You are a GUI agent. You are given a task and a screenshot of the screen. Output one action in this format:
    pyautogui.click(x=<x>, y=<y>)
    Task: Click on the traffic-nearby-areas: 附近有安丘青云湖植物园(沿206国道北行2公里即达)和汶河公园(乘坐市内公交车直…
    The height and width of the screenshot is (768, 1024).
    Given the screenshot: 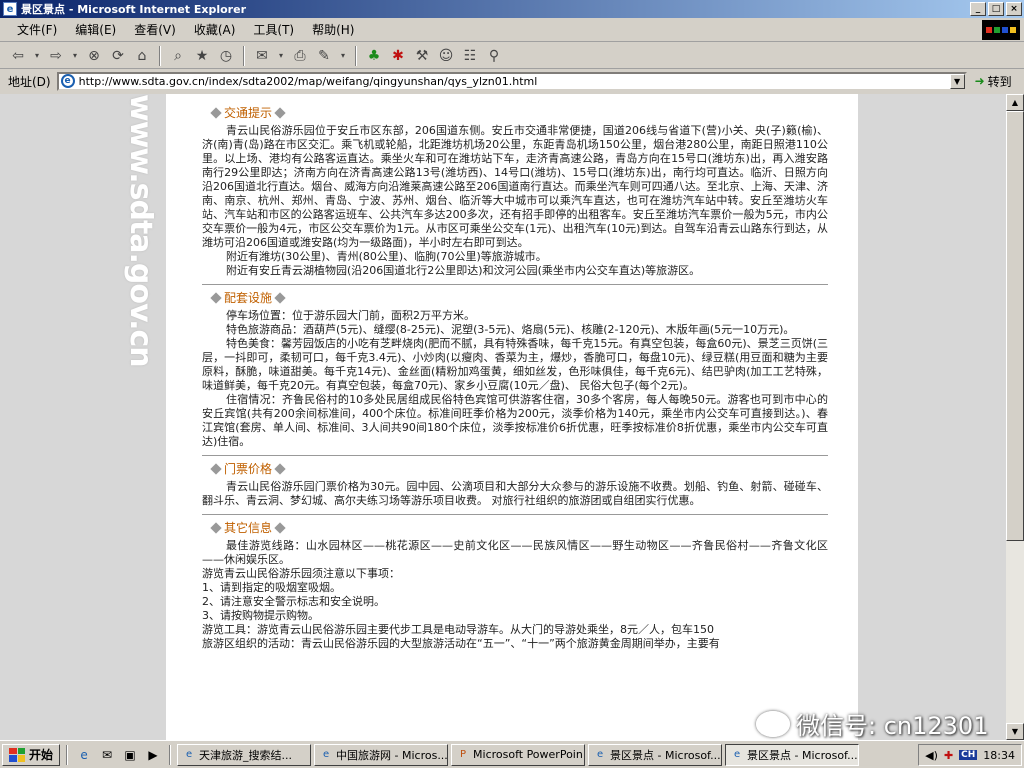 What is the action you would take?
    pyautogui.click(x=463, y=270)
    